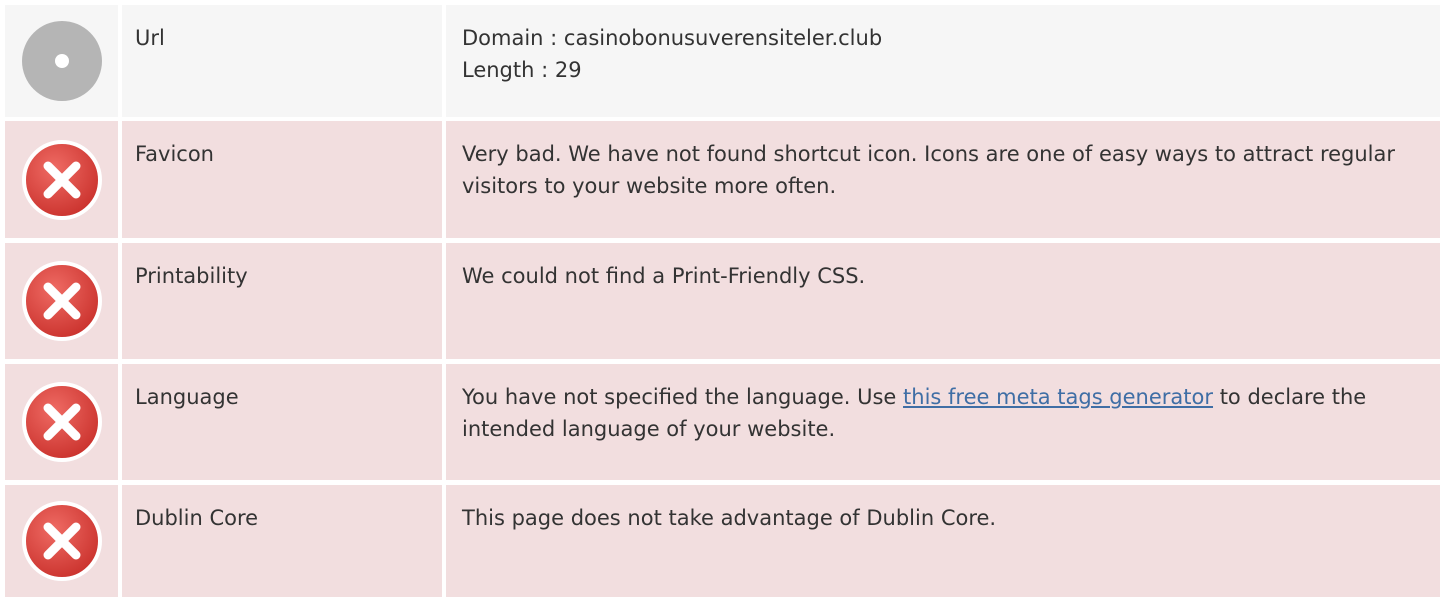  What do you see at coordinates (282, 422) in the screenshot?
I see `row-label: Language` at bounding box center [282, 422].